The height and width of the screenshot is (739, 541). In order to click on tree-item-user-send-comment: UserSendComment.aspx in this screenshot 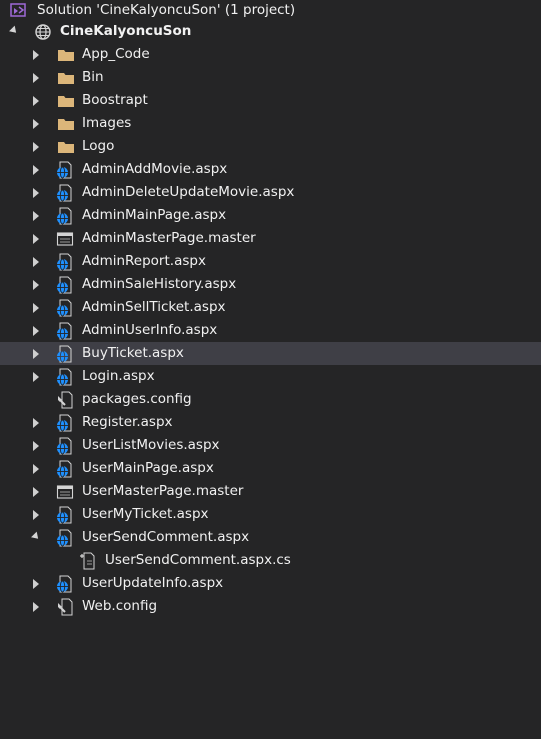, I will do `click(270, 537)`.